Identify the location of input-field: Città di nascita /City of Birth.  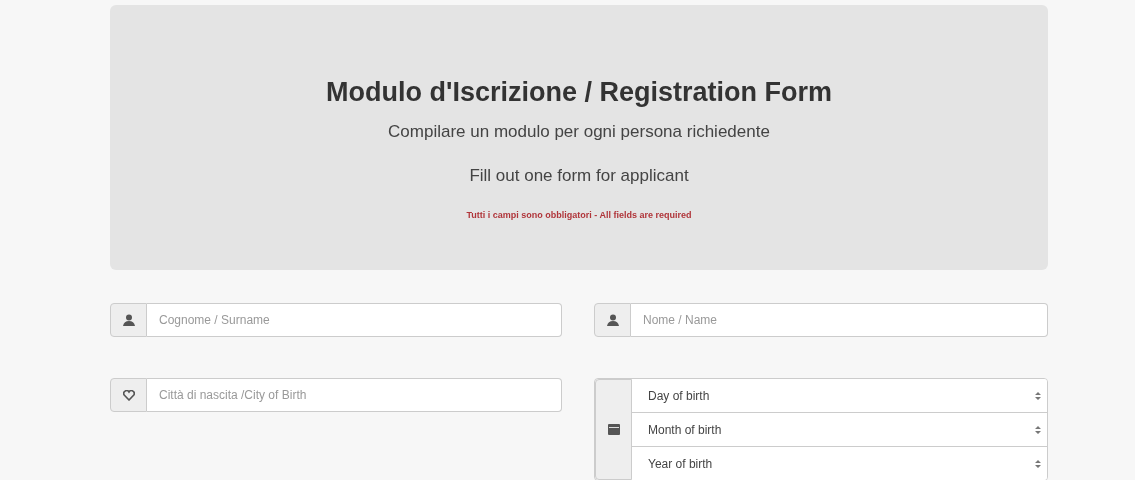
(354, 395).